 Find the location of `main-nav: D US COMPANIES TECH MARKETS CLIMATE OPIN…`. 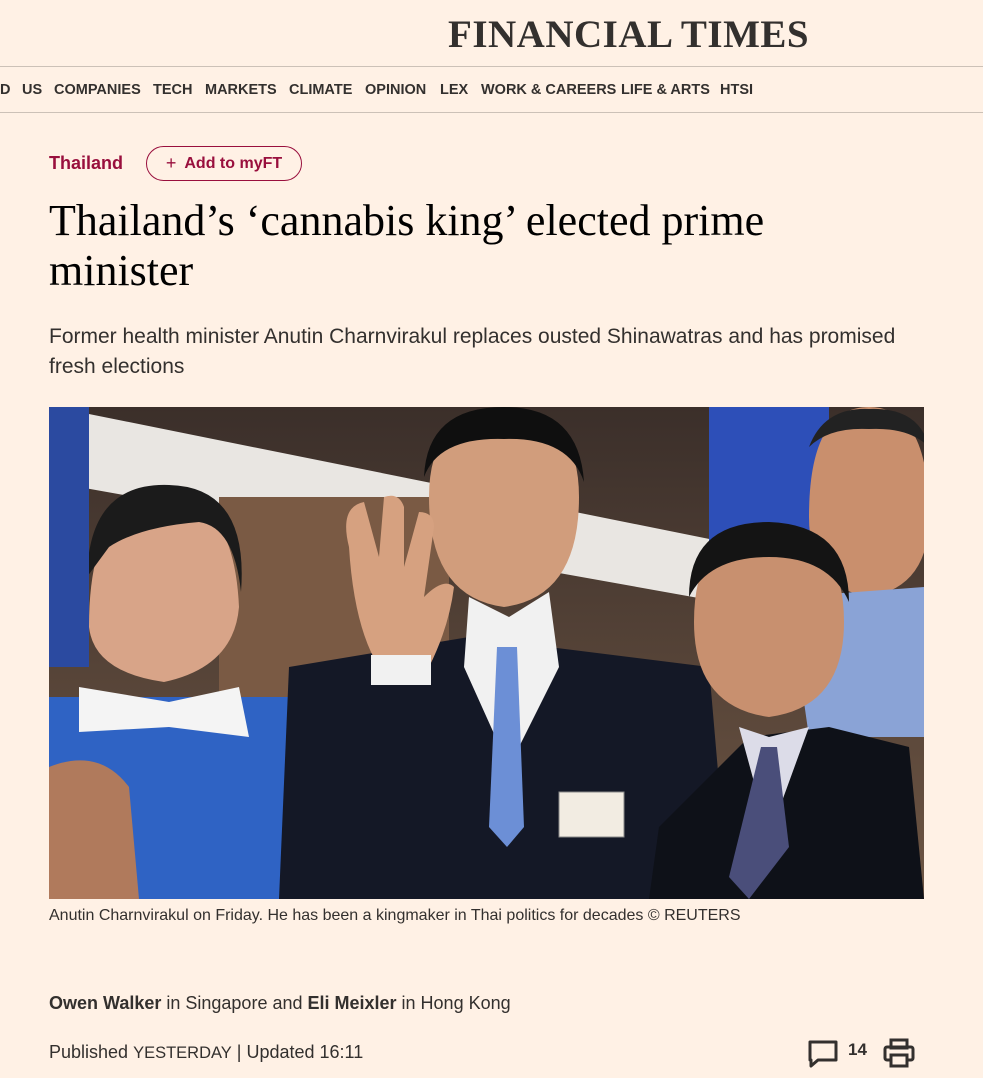

main-nav: D US COMPANIES TECH MARKETS CLIMATE OPIN… is located at coordinates (491, 90).